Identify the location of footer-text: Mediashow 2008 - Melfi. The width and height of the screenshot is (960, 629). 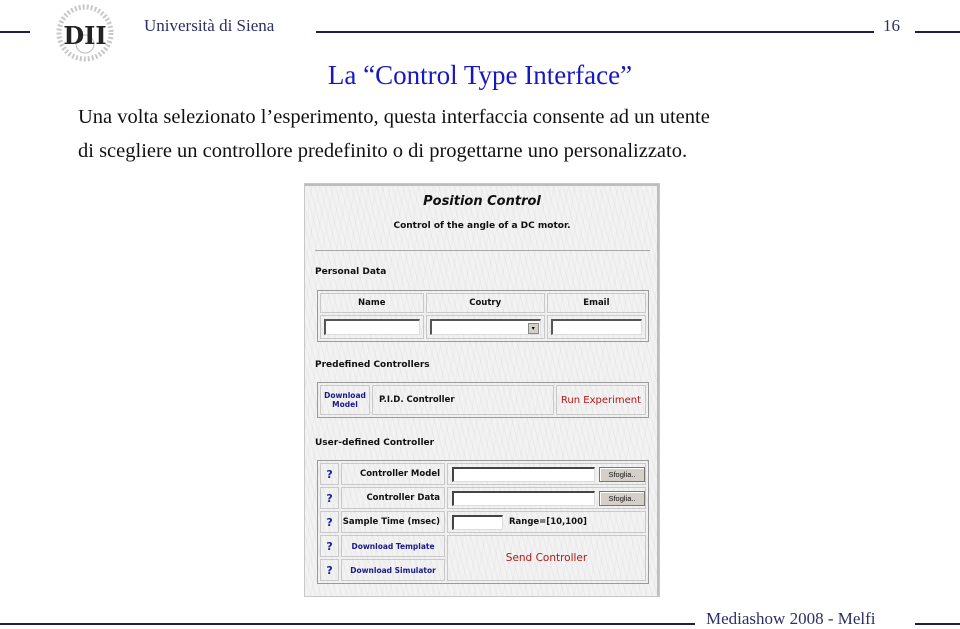
(791, 618).